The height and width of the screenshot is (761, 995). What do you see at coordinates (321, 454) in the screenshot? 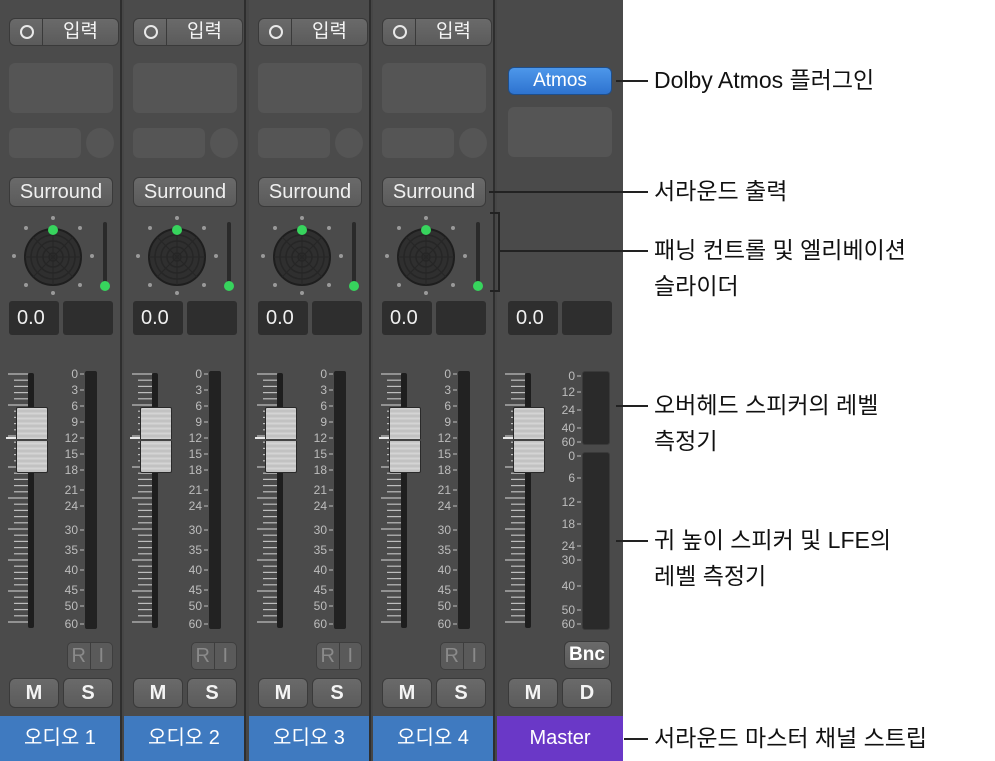
I see `db-scale-label: 15` at bounding box center [321, 454].